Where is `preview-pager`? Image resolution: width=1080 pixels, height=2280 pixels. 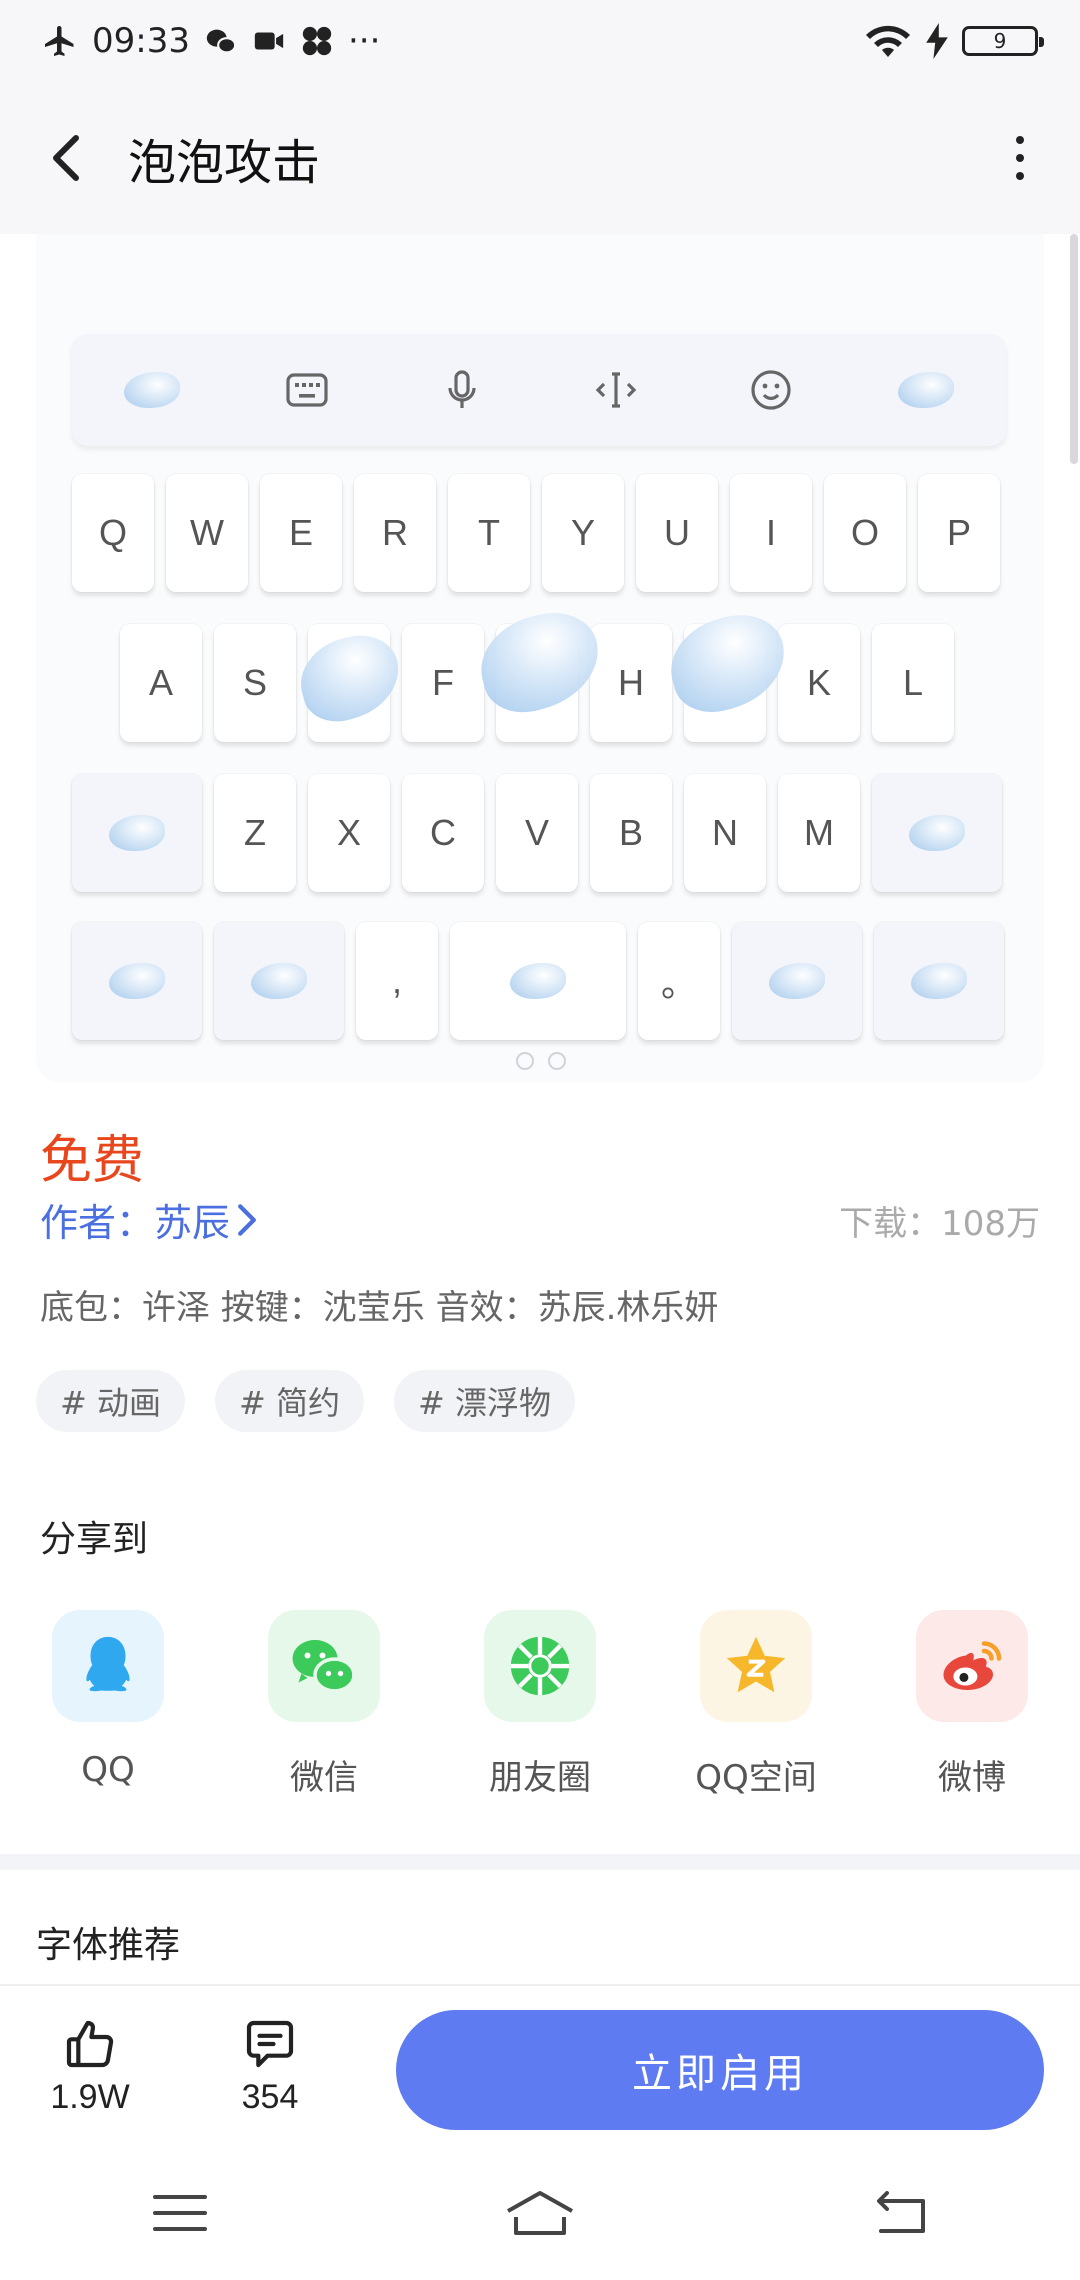 preview-pager is located at coordinates (541, 1061).